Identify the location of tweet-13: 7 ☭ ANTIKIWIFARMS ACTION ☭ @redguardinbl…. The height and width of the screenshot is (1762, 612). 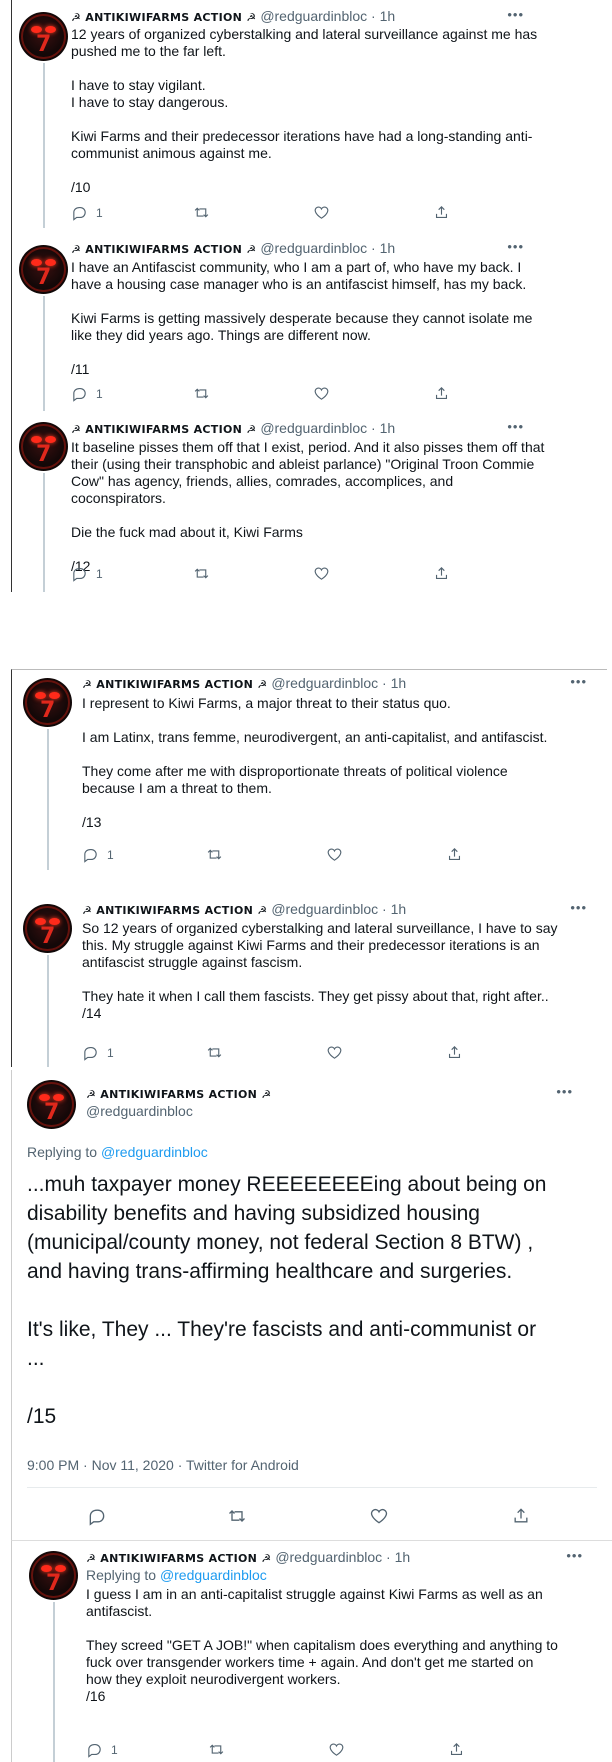
(309, 770).